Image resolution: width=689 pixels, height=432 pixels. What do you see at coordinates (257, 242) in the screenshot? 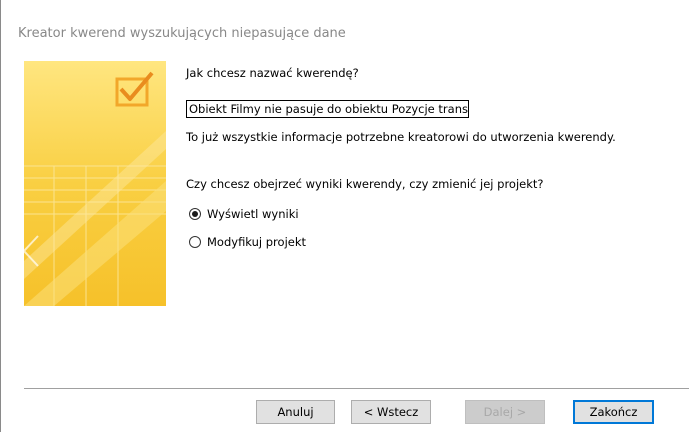
I see `option-modify-design-label: Modyfikuj projekt` at bounding box center [257, 242].